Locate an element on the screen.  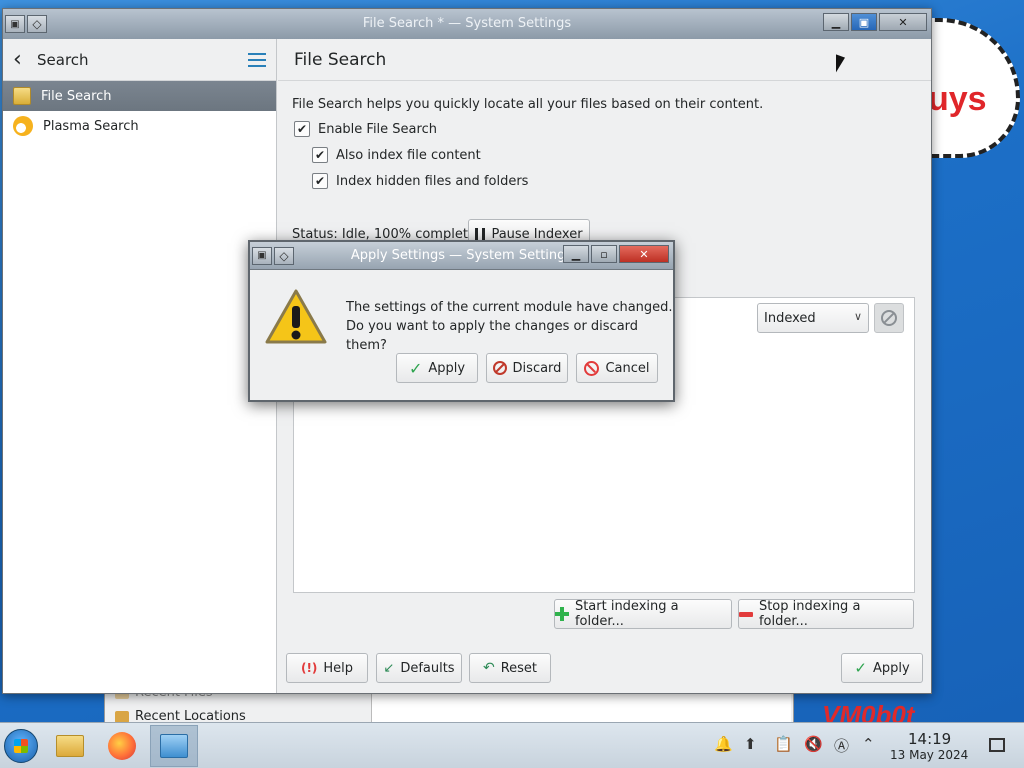
taskbar-system-settings is located at coordinates (174, 746).